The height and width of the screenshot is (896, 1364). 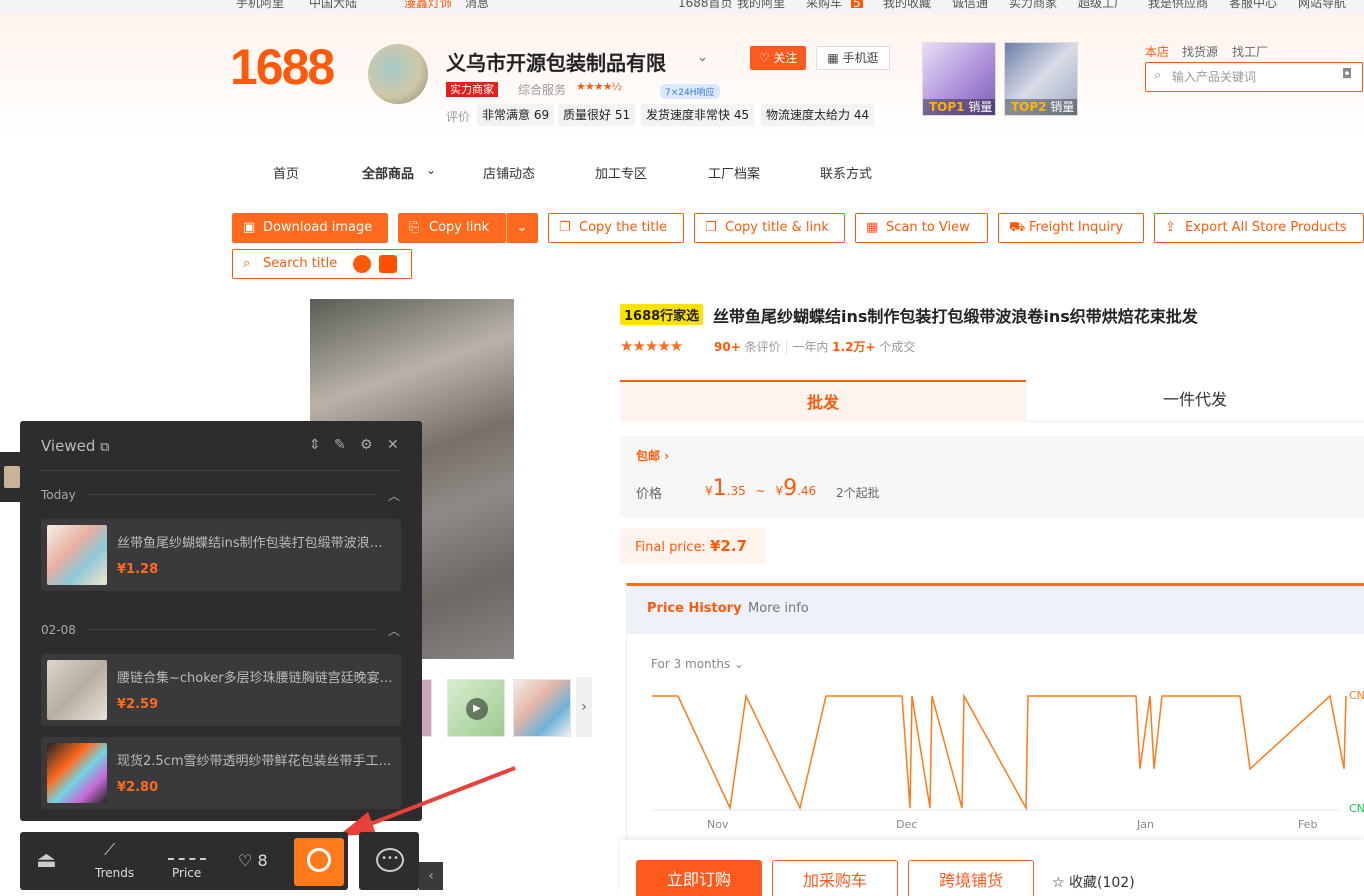 I want to click on top1-product: TOP1 销量, so click(x=959, y=79).